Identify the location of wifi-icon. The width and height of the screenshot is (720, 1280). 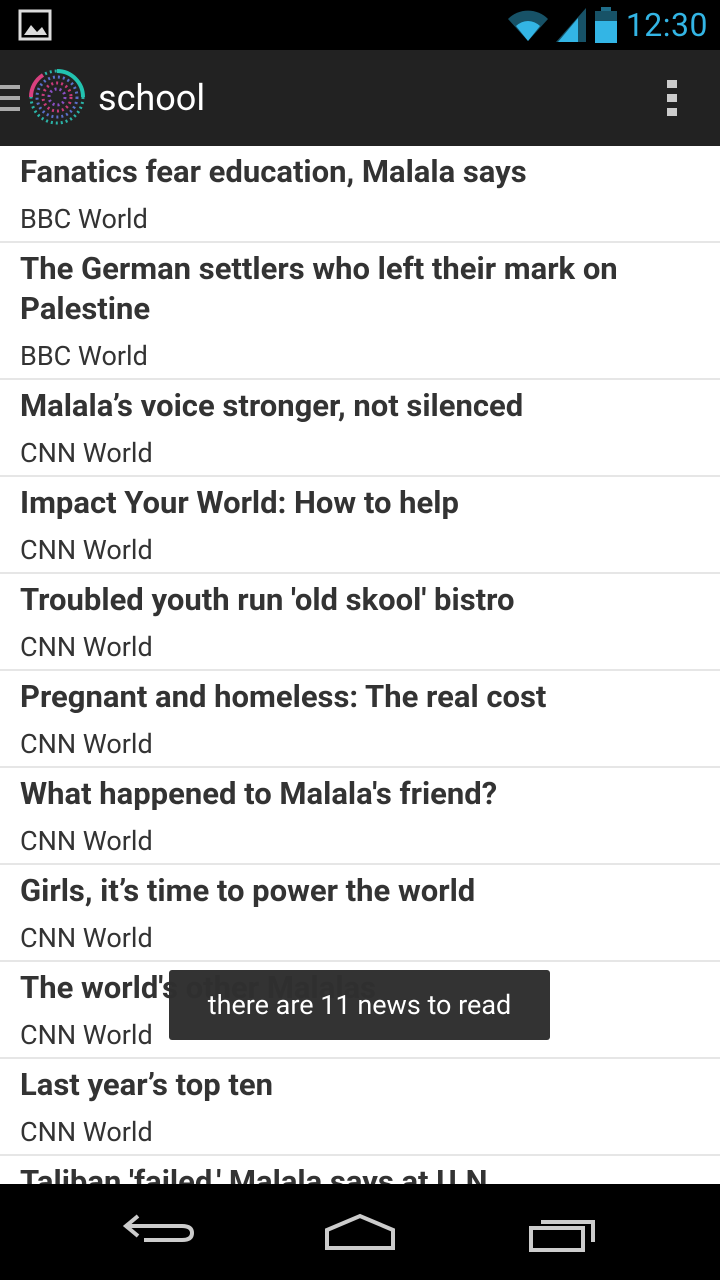
(527, 25).